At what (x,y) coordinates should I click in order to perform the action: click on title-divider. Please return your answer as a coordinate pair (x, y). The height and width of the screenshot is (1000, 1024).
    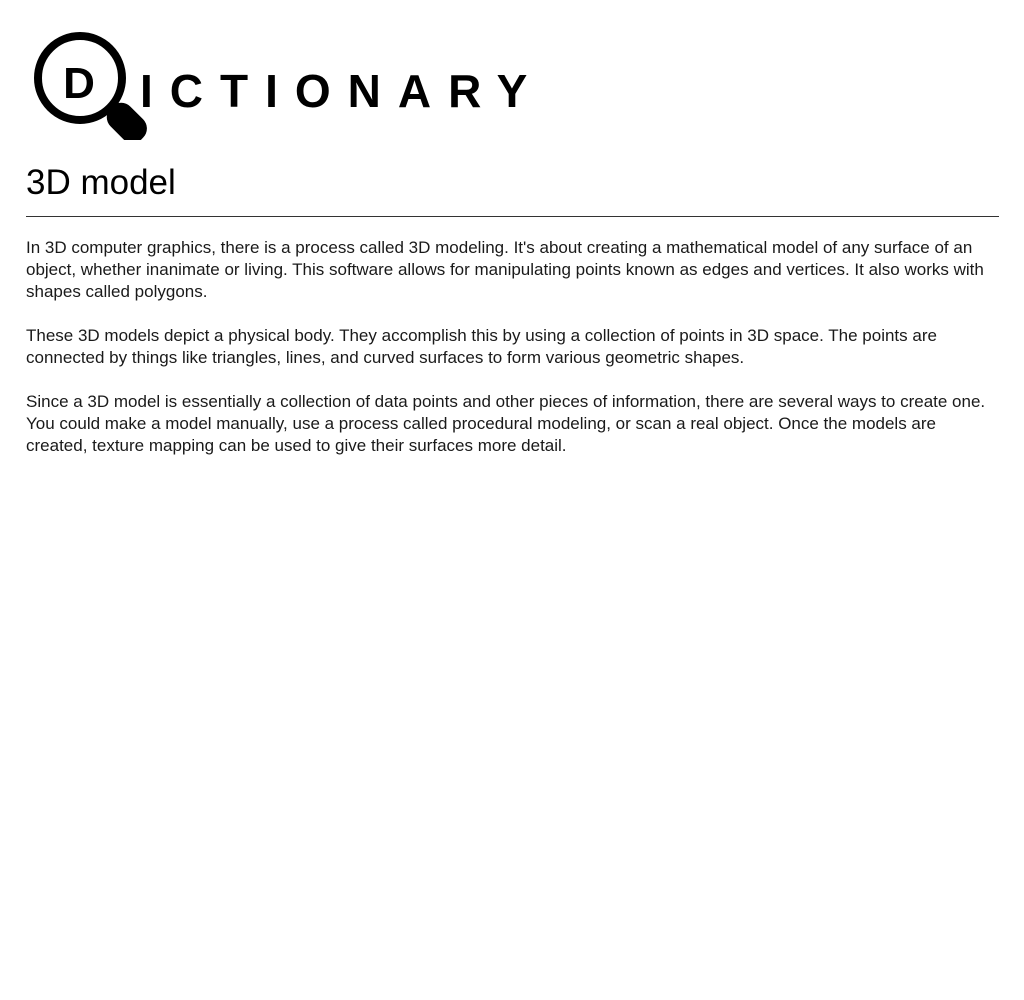
    Looking at the image, I should click on (512, 216).